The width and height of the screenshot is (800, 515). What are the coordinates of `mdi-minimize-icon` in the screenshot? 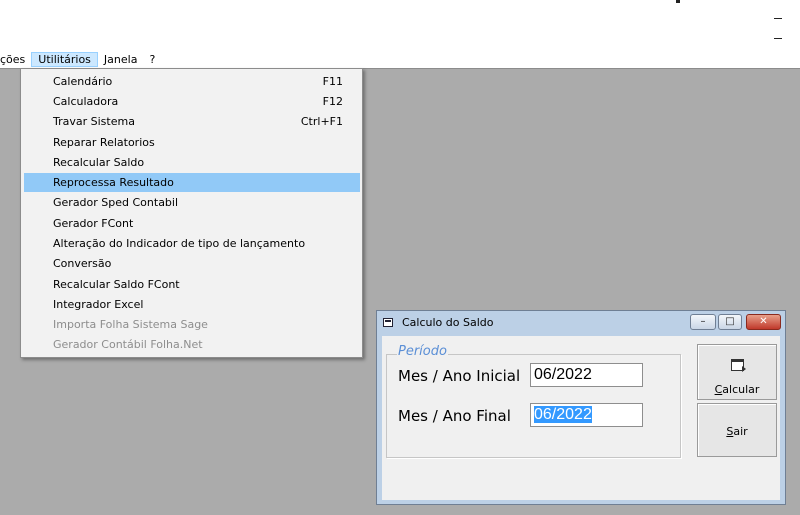 It's located at (778, 38).